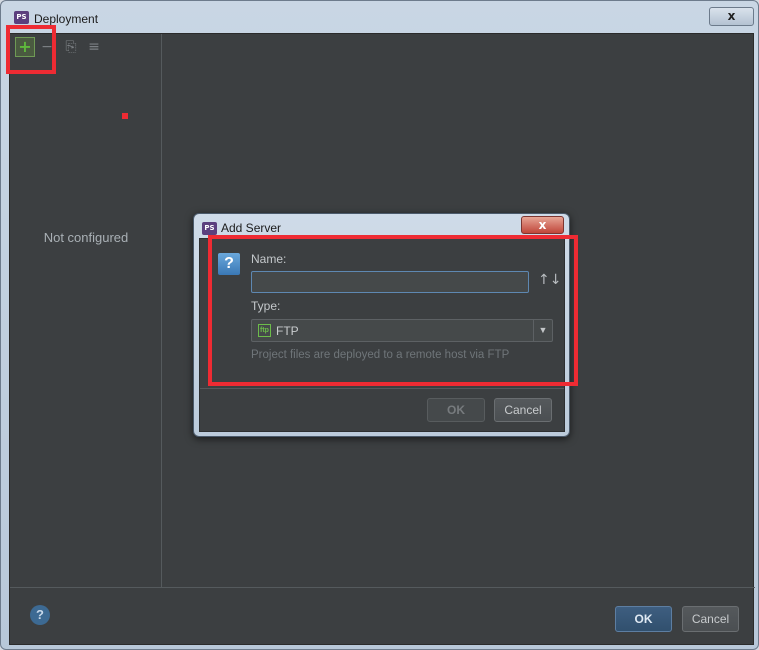  Describe the element at coordinates (94, 47) in the screenshot. I see `set-default-button: ≡` at that location.